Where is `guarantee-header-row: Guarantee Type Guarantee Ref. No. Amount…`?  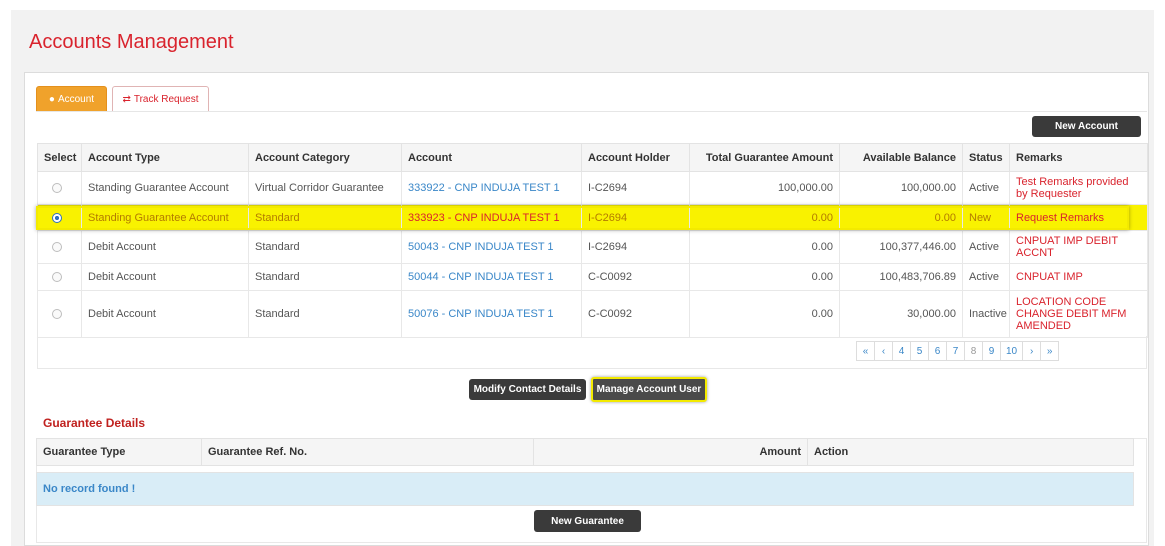
guarantee-header-row: Guarantee Type Guarantee Ref. No. Amount… is located at coordinates (585, 452).